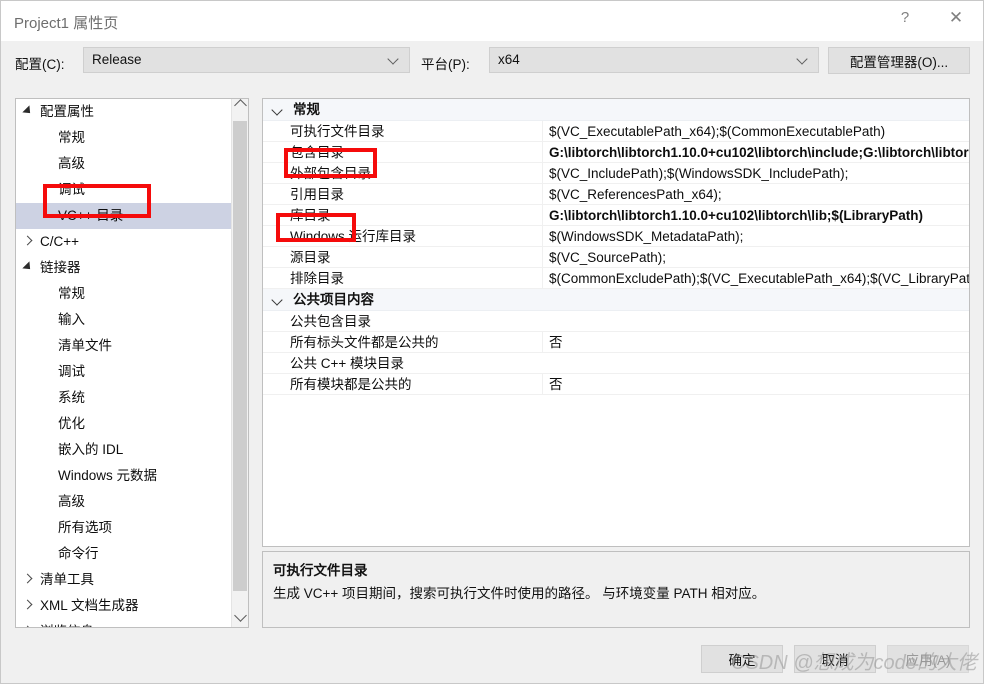  I want to click on question-mark-icon: ?, so click(905, 17).